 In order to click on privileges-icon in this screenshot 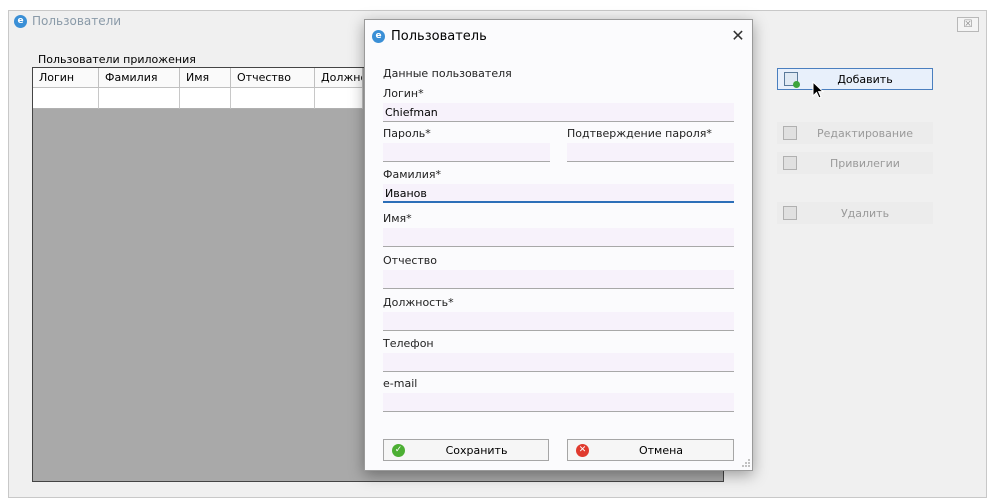, I will do `click(790, 163)`.